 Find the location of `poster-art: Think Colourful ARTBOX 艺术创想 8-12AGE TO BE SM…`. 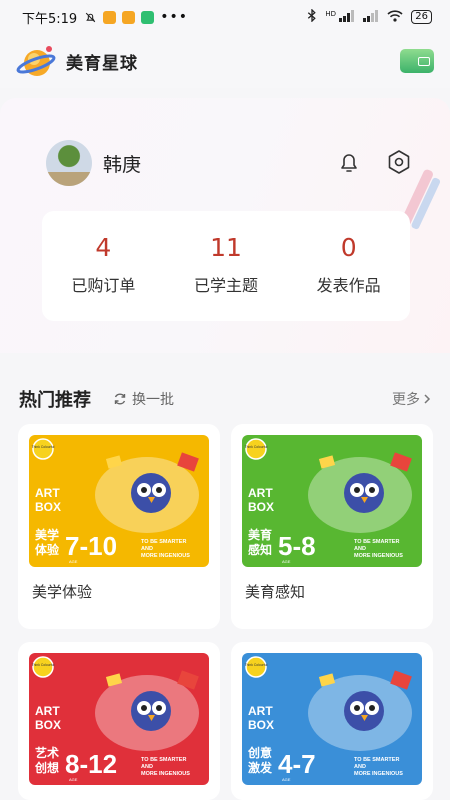

poster-art: Think Colourful ARTBOX 艺术创想 8-12AGE TO BE SM… is located at coordinates (119, 719).